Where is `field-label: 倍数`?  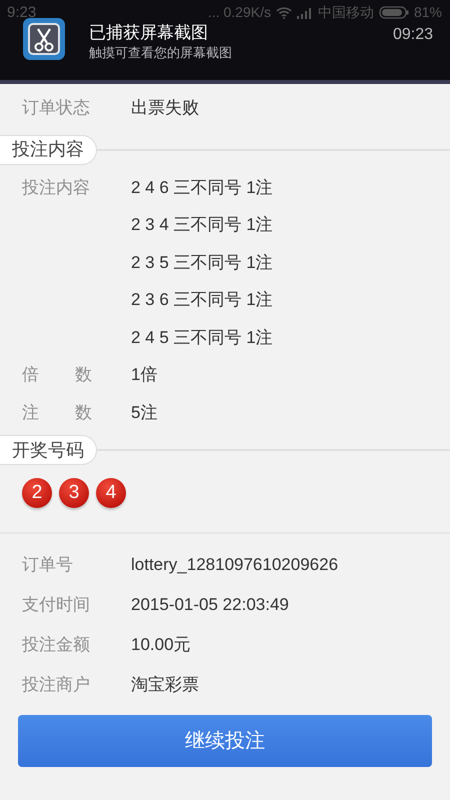
field-label: 倍数 is located at coordinates (75, 375).